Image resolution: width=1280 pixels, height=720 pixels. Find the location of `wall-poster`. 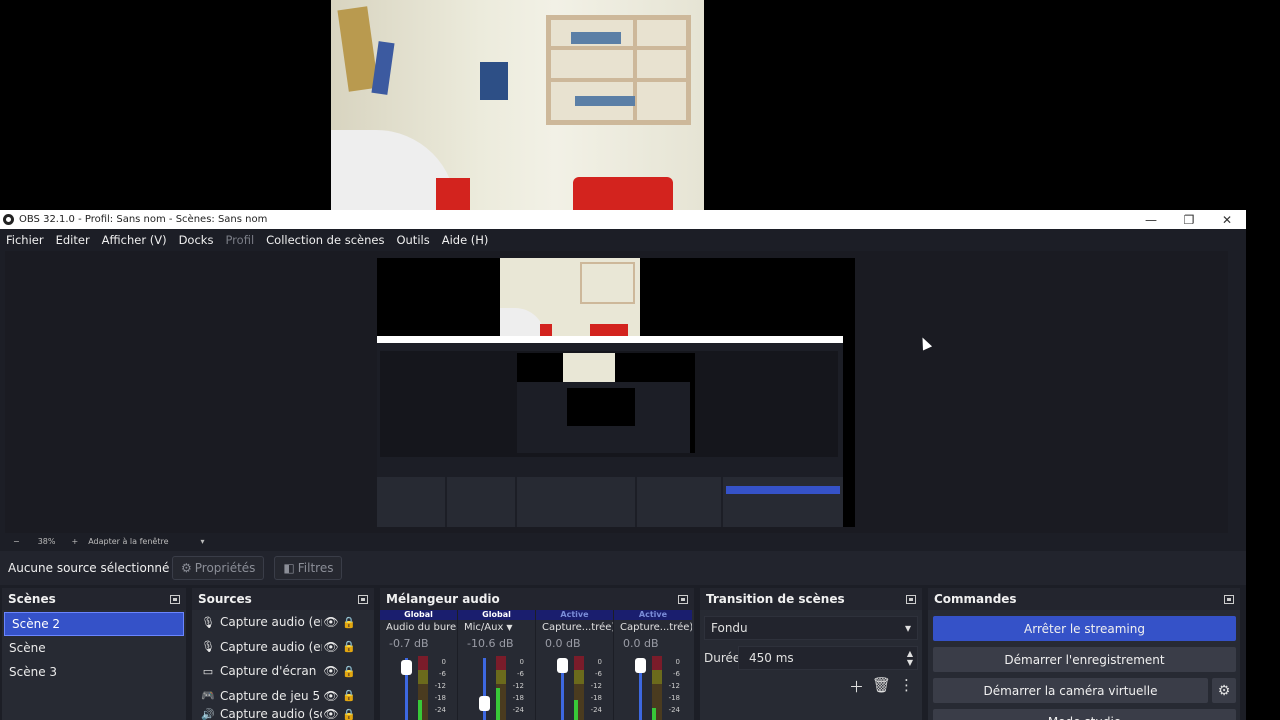

wall-poster is located at coordinates (494, 81).